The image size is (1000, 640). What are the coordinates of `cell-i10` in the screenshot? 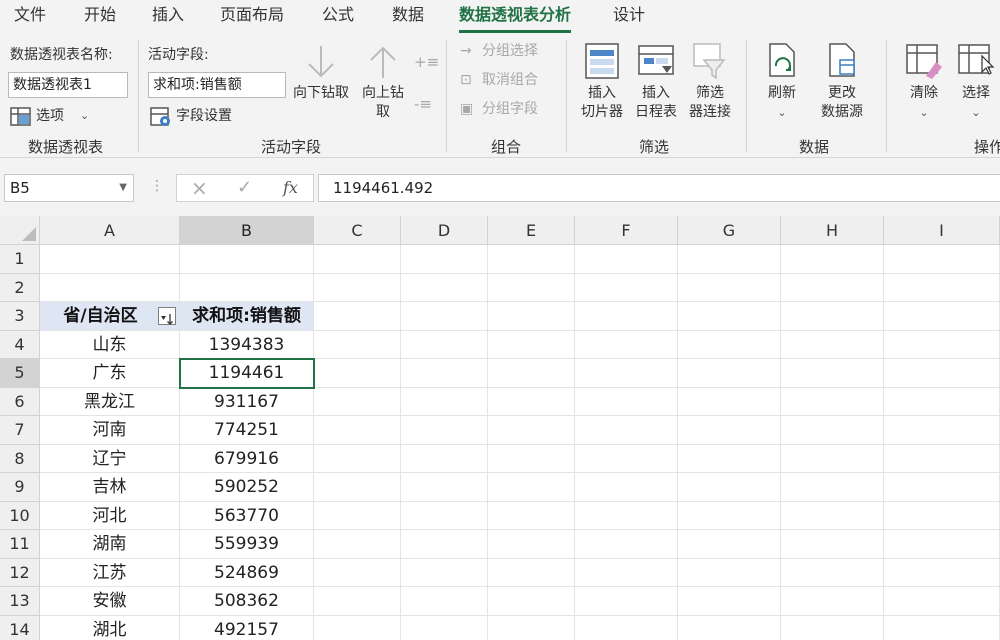 It's located at (942, 515).